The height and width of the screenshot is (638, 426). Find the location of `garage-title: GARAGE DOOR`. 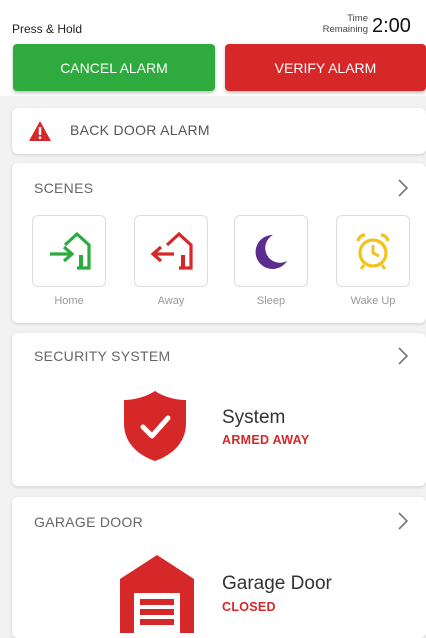

garage-title: GARAGE DOOR is located at coordinates (89, 522).